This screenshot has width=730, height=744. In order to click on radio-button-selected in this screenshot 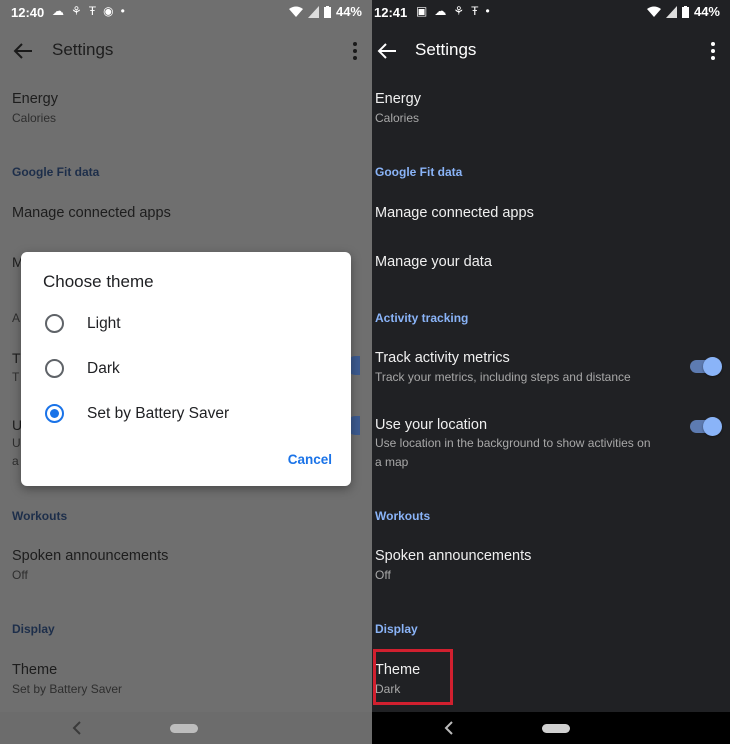, I will do `click(54, 413)`.